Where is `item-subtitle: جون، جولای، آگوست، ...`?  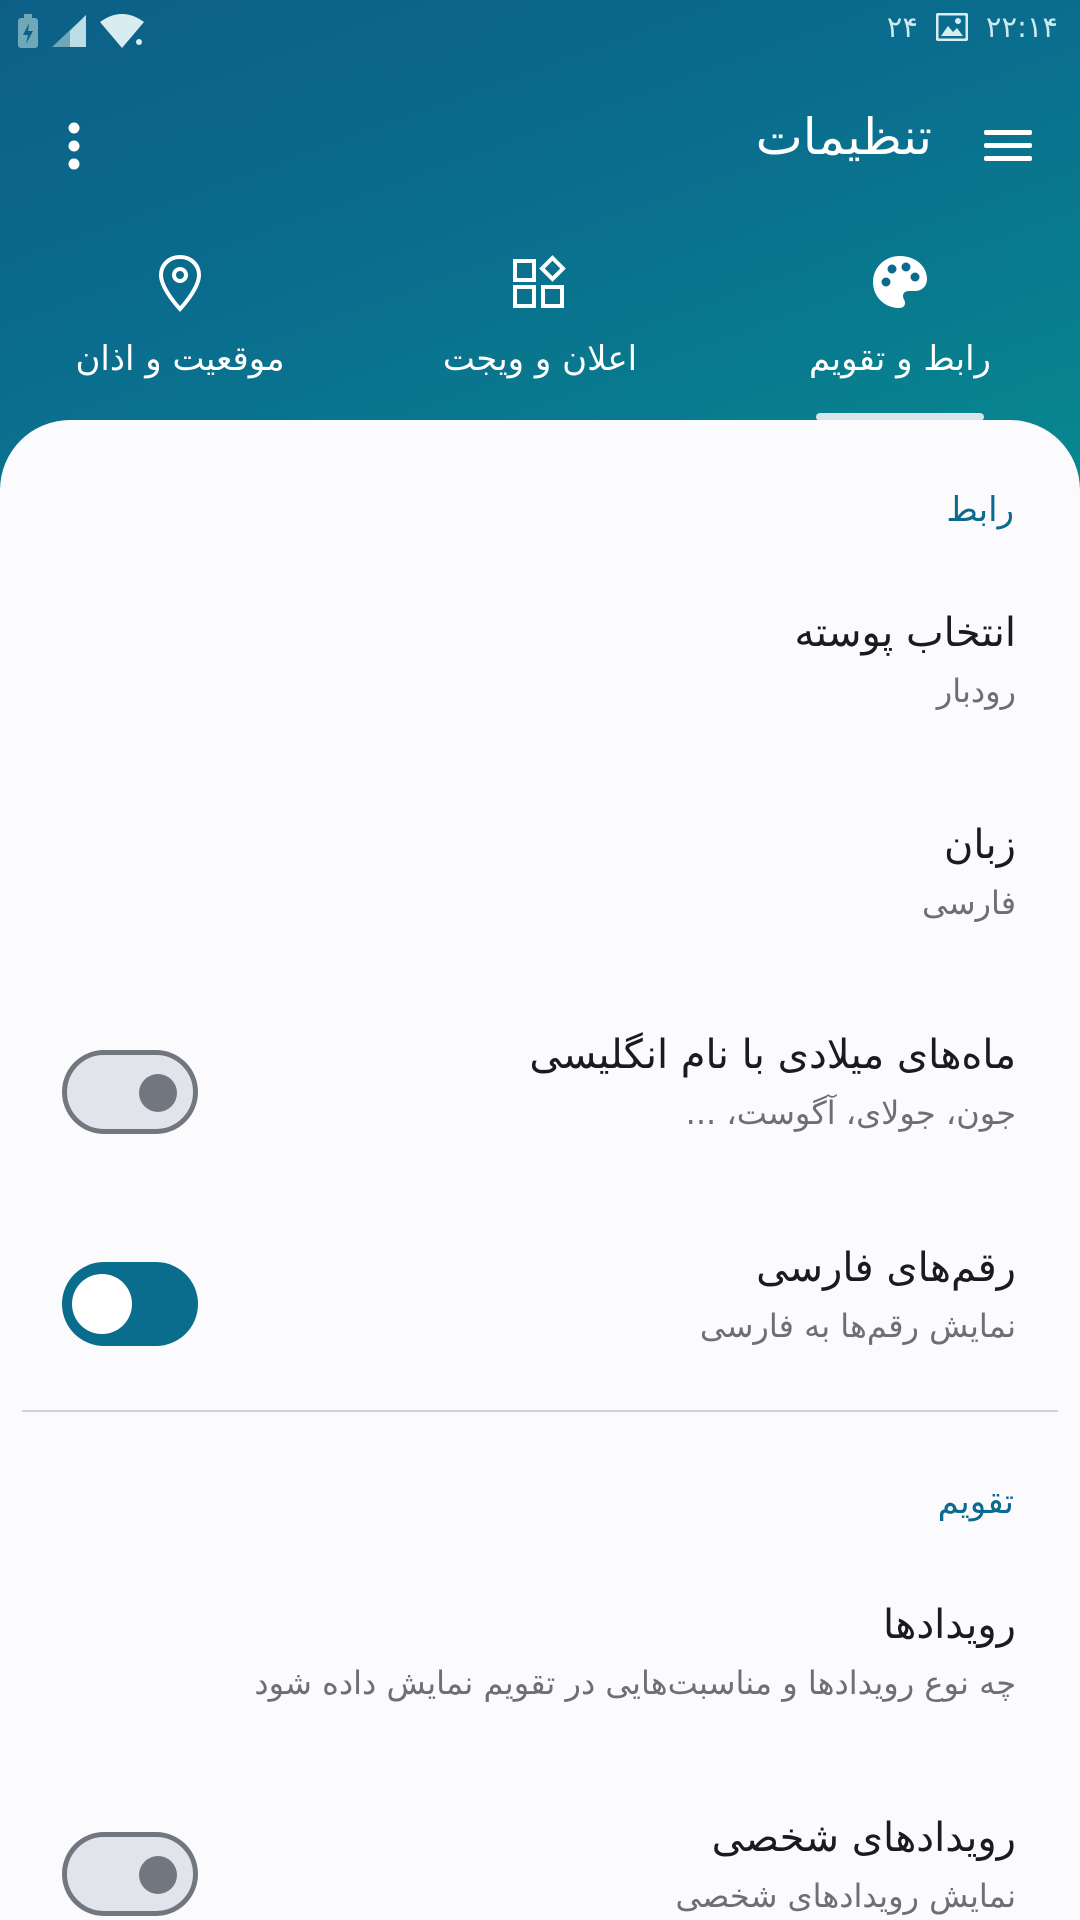
item-subtitle: جون، جولای، آگوست، ... is located at coordinates (850, 1113).